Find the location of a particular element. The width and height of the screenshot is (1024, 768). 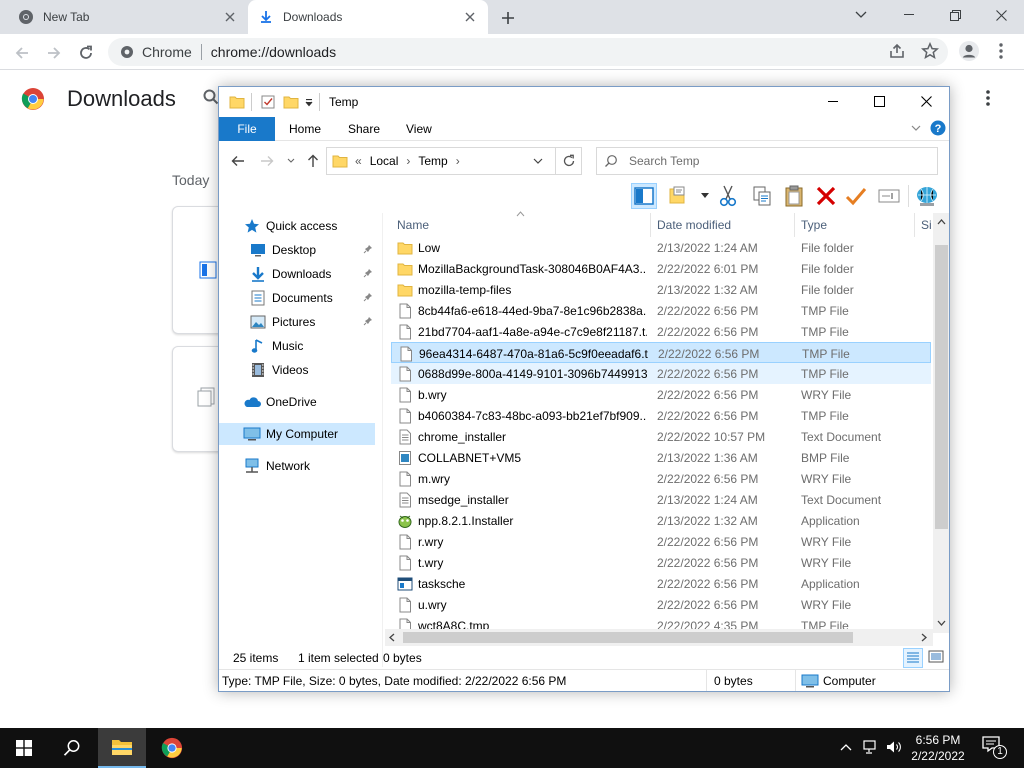

file-row: u.wry 2/22/2022 6:56 PM WRY File is located at coordinates (661, 604).